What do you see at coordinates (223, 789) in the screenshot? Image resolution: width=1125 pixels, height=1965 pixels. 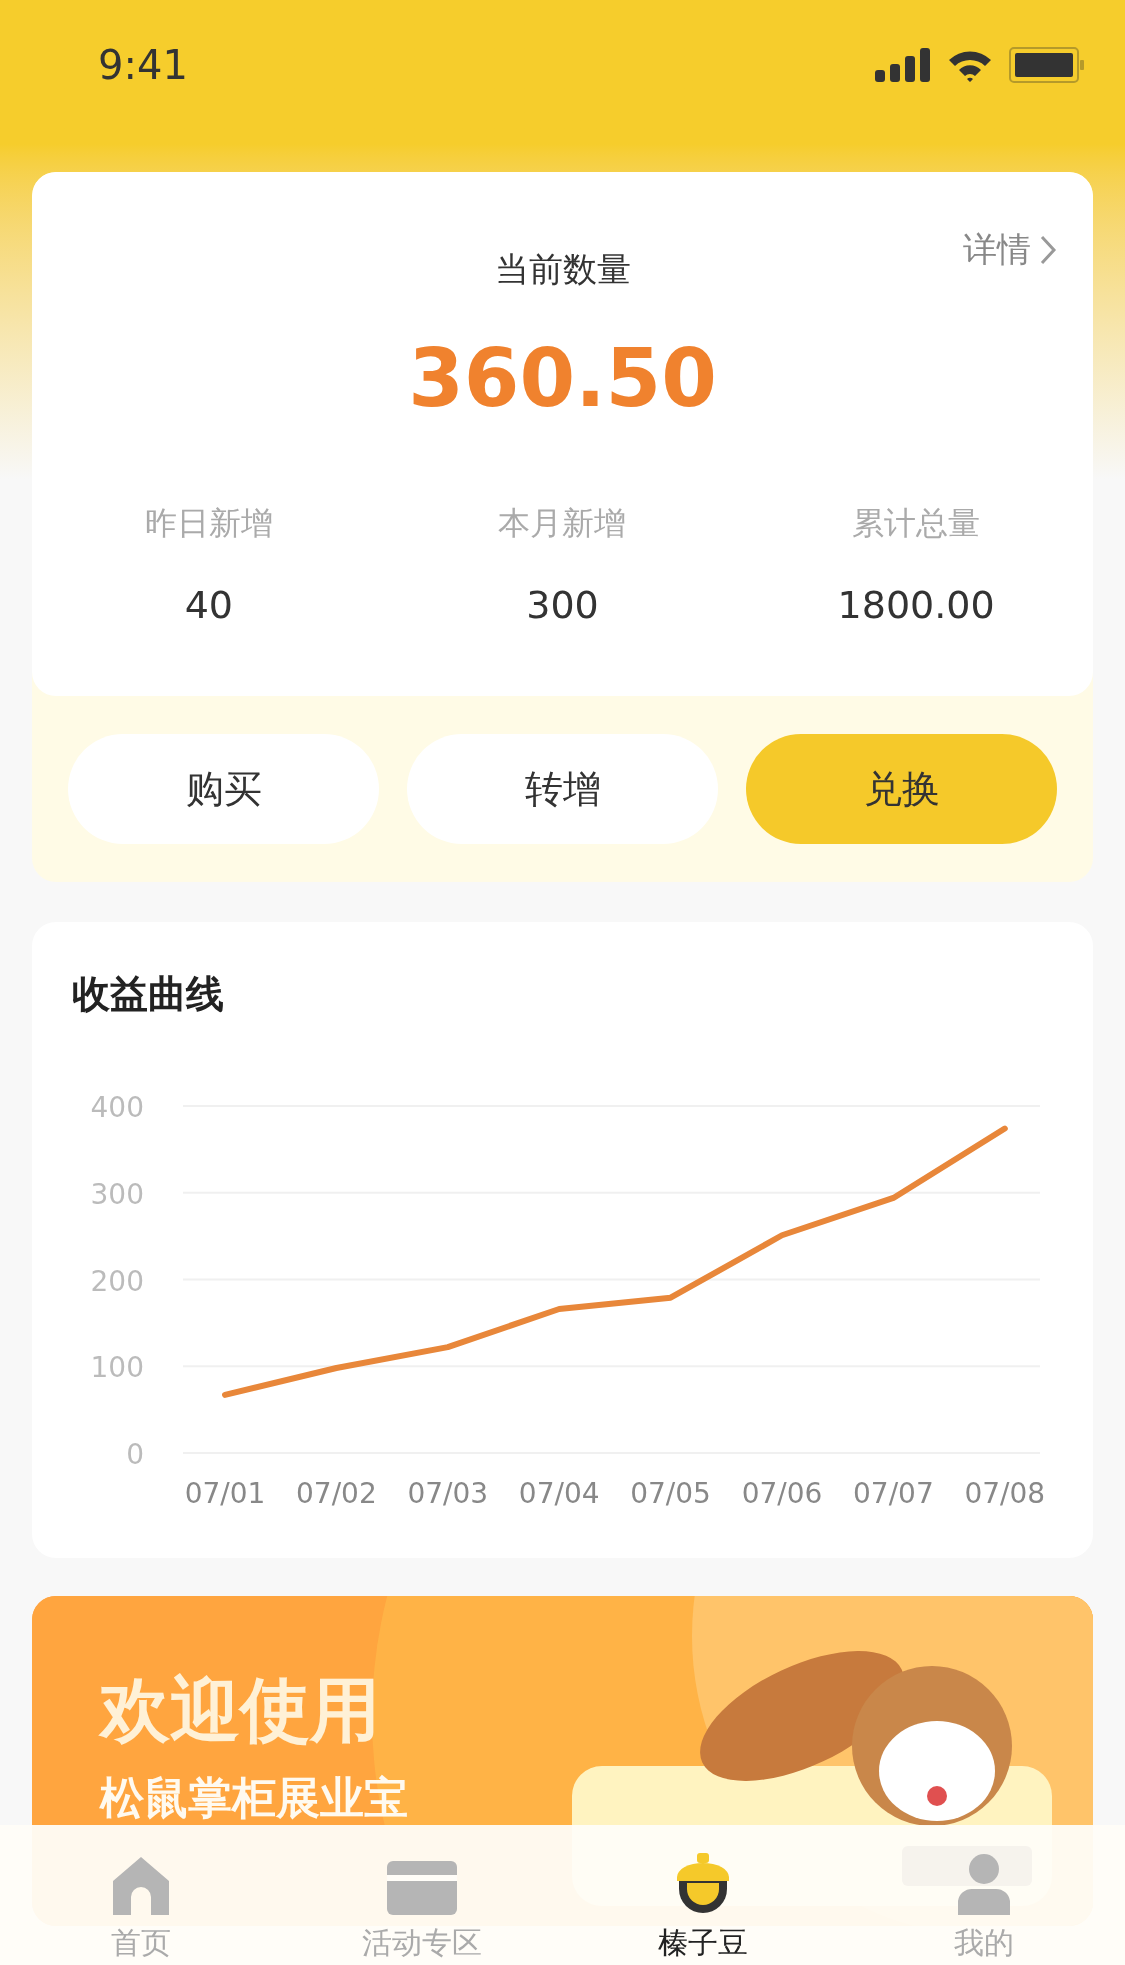 I see `action-button: 购买` at bounding box center [223, 789].